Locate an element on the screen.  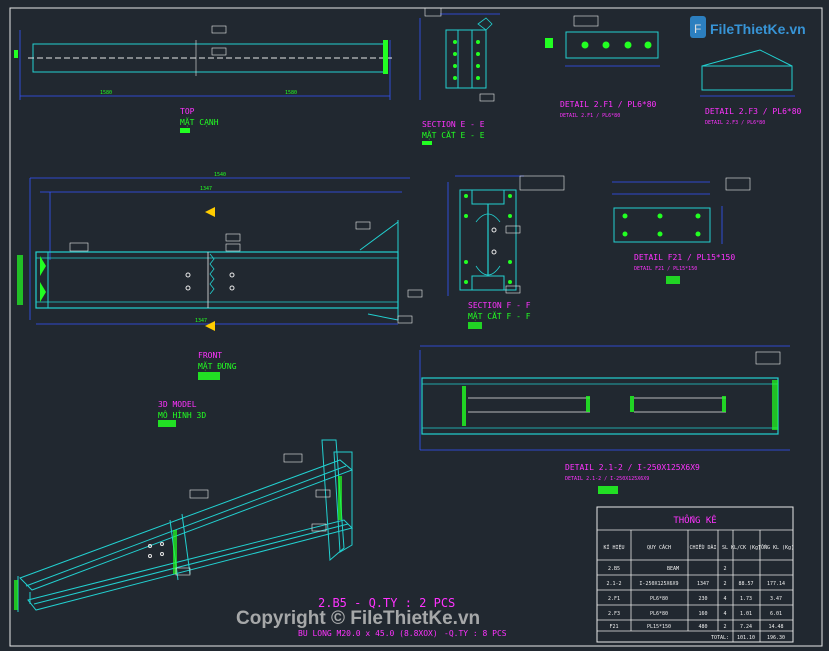
bolt-qty: -Q.TY : 8 PCS is located at coordinates (475, 633).